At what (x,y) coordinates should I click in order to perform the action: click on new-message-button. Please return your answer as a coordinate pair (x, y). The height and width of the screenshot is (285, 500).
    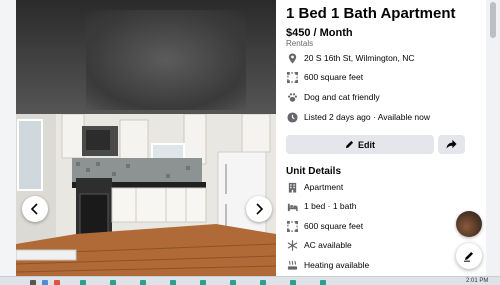
    Looking at the image, I should click on (469, 256).